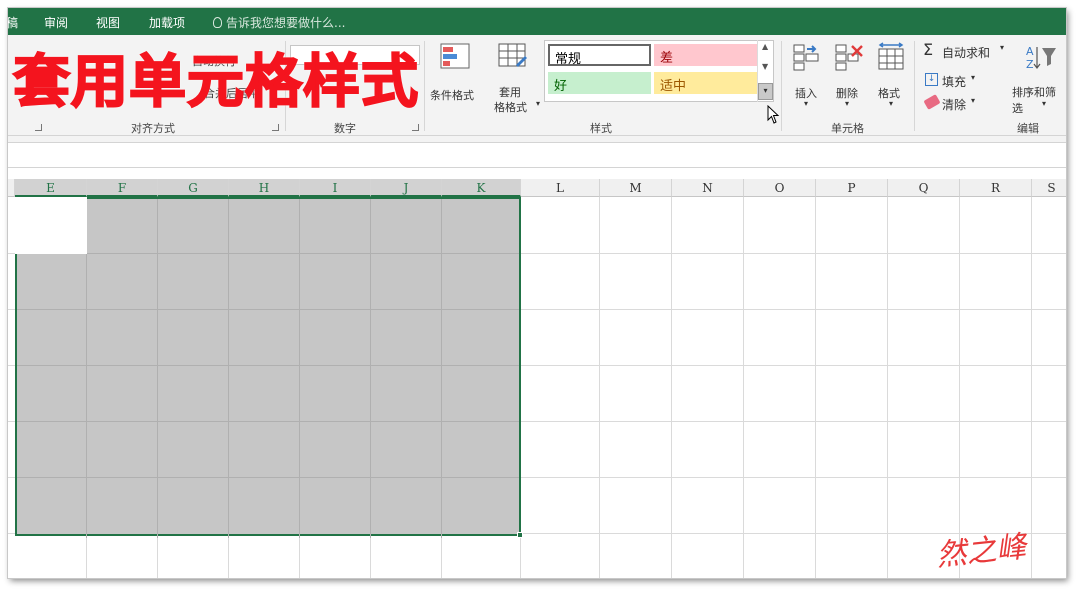  I want to click on column-header-f: F, so click(122, 188).